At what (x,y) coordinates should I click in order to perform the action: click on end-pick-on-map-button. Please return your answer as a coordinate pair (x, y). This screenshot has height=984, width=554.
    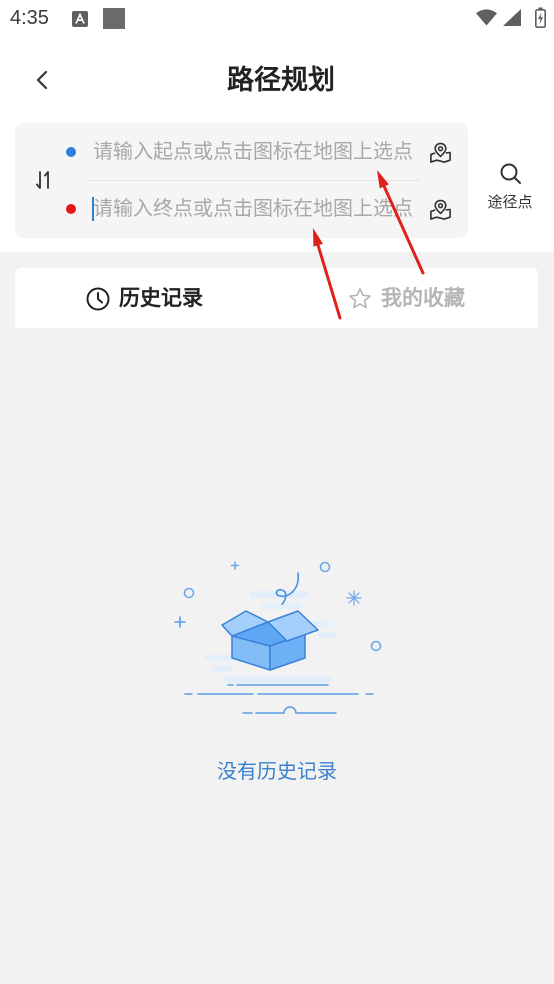
    Looking at the image, I should click on (440, 209).